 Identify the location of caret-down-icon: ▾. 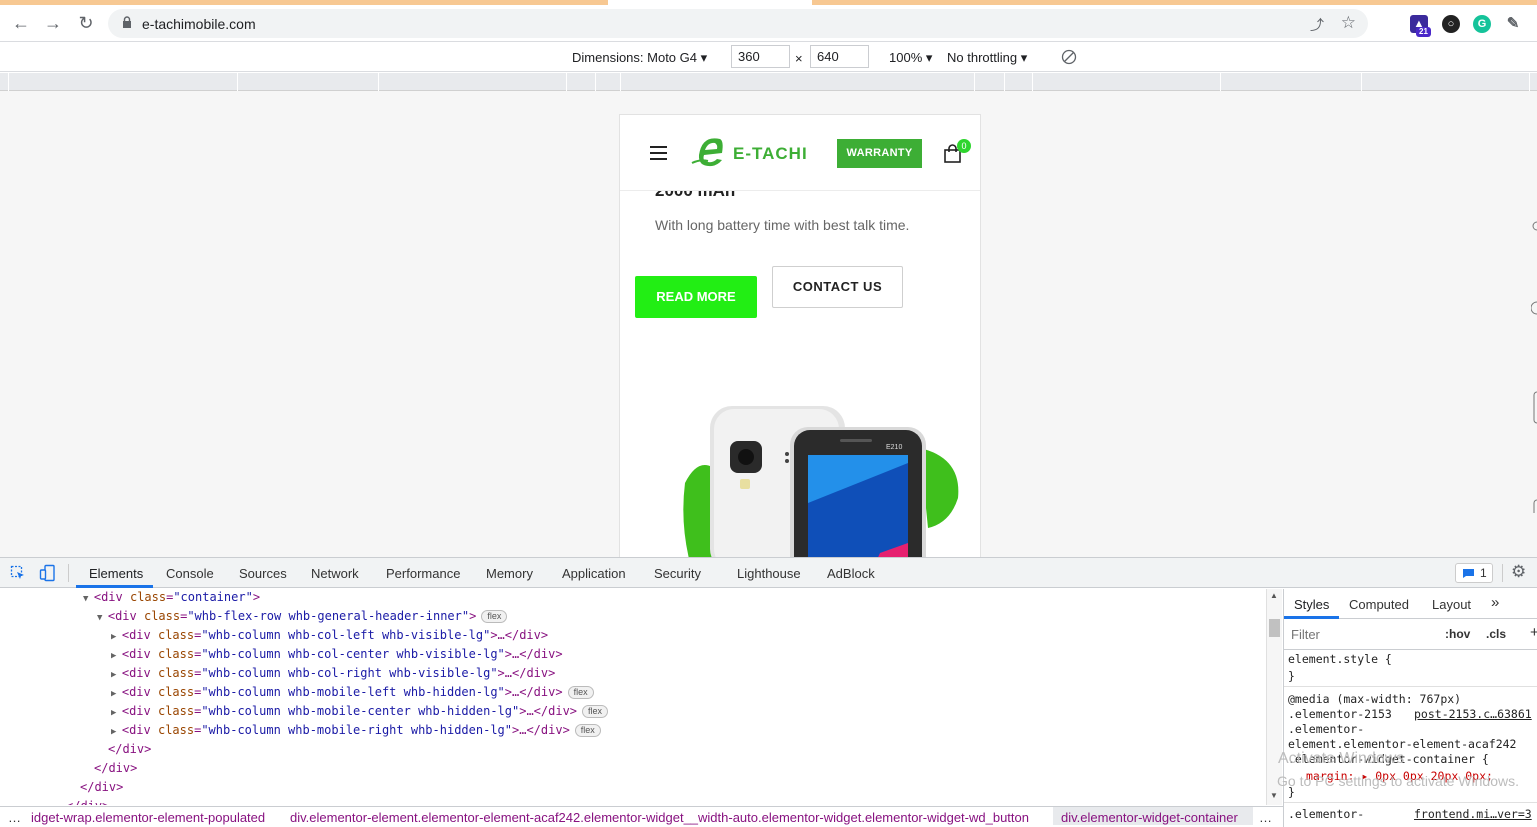
(704, 57).